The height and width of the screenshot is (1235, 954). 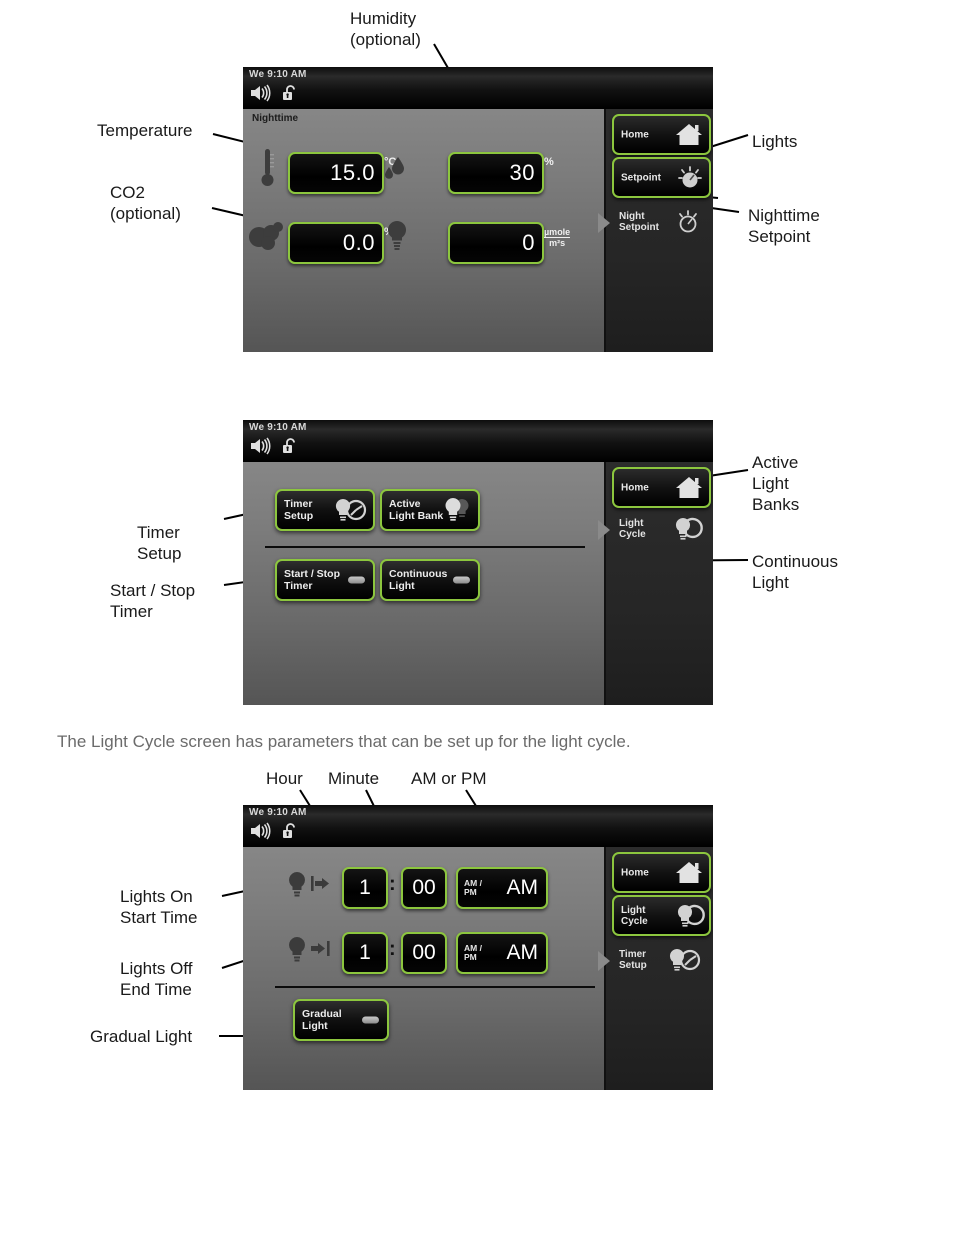 I want to click on button-active-light-bank: Active Light Bank, so click(x=430, y=510).